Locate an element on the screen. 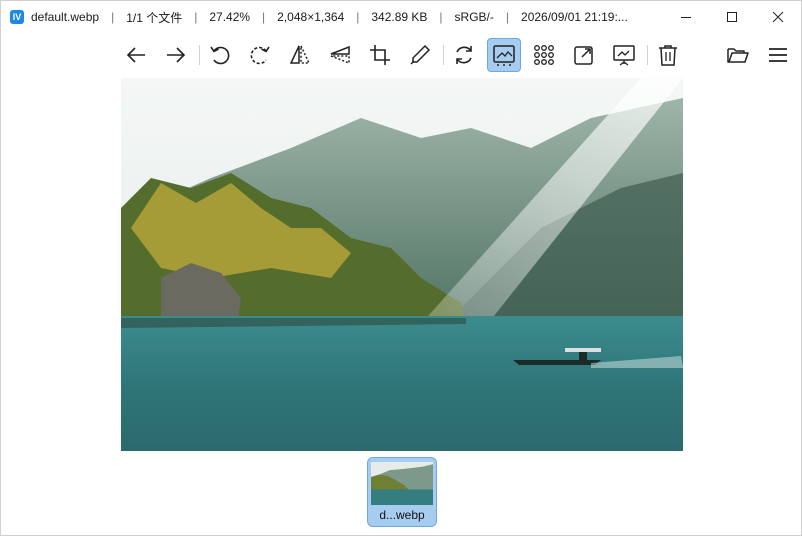 This screenshot has height=536, width=802. color-picker-button is located at coordinates (420, 55).